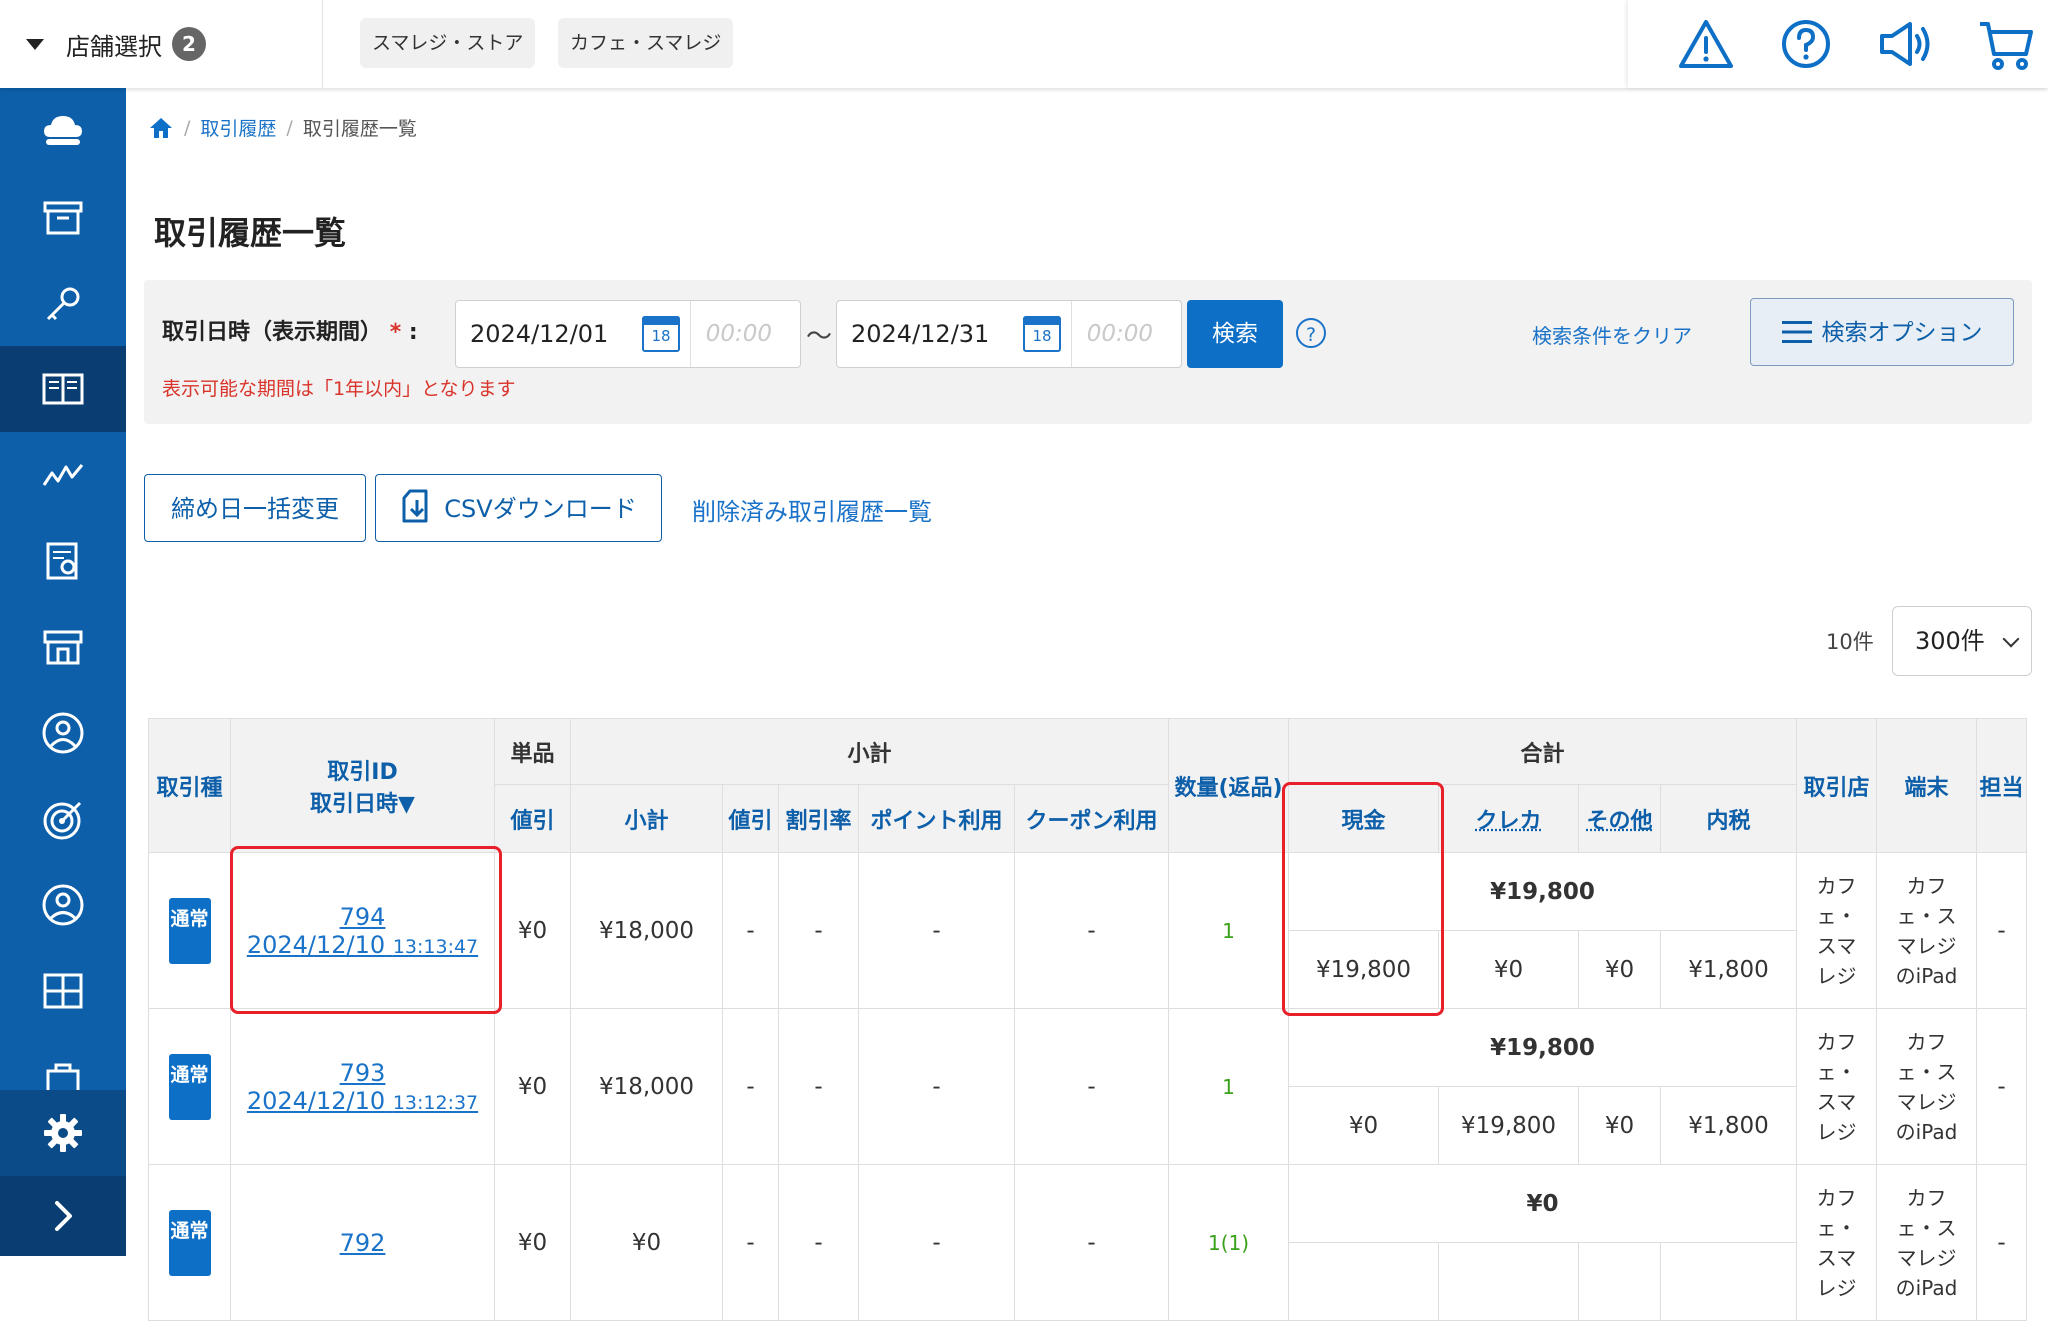 This screenshot has height=1321, width=2048. Describe the element at coordinates (1926, 785) in the screenshot. I see `header-terminal: 端末` at that location.